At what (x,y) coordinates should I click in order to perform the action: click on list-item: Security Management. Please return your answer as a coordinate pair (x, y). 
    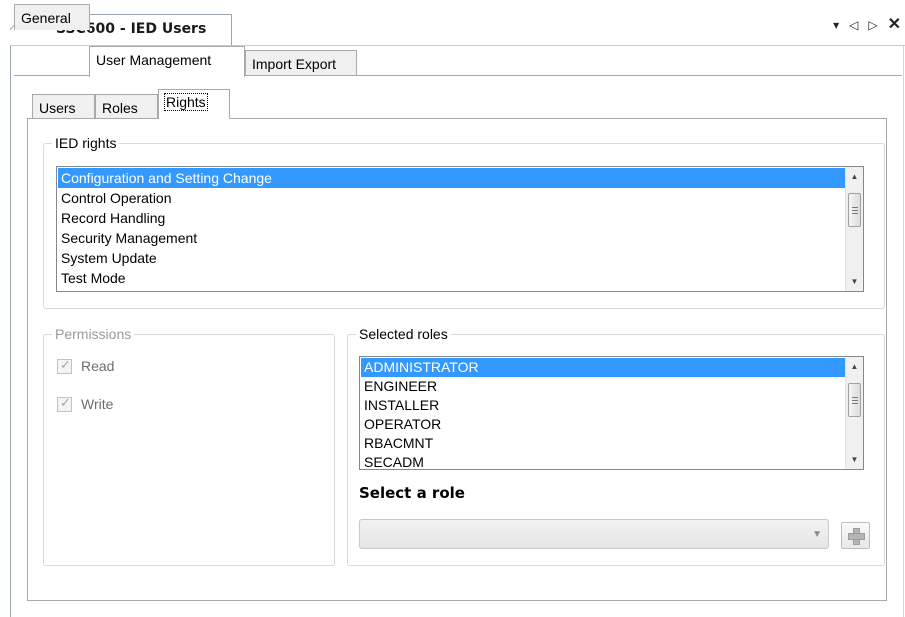
    Looking at the image, I should click on (451, 238).